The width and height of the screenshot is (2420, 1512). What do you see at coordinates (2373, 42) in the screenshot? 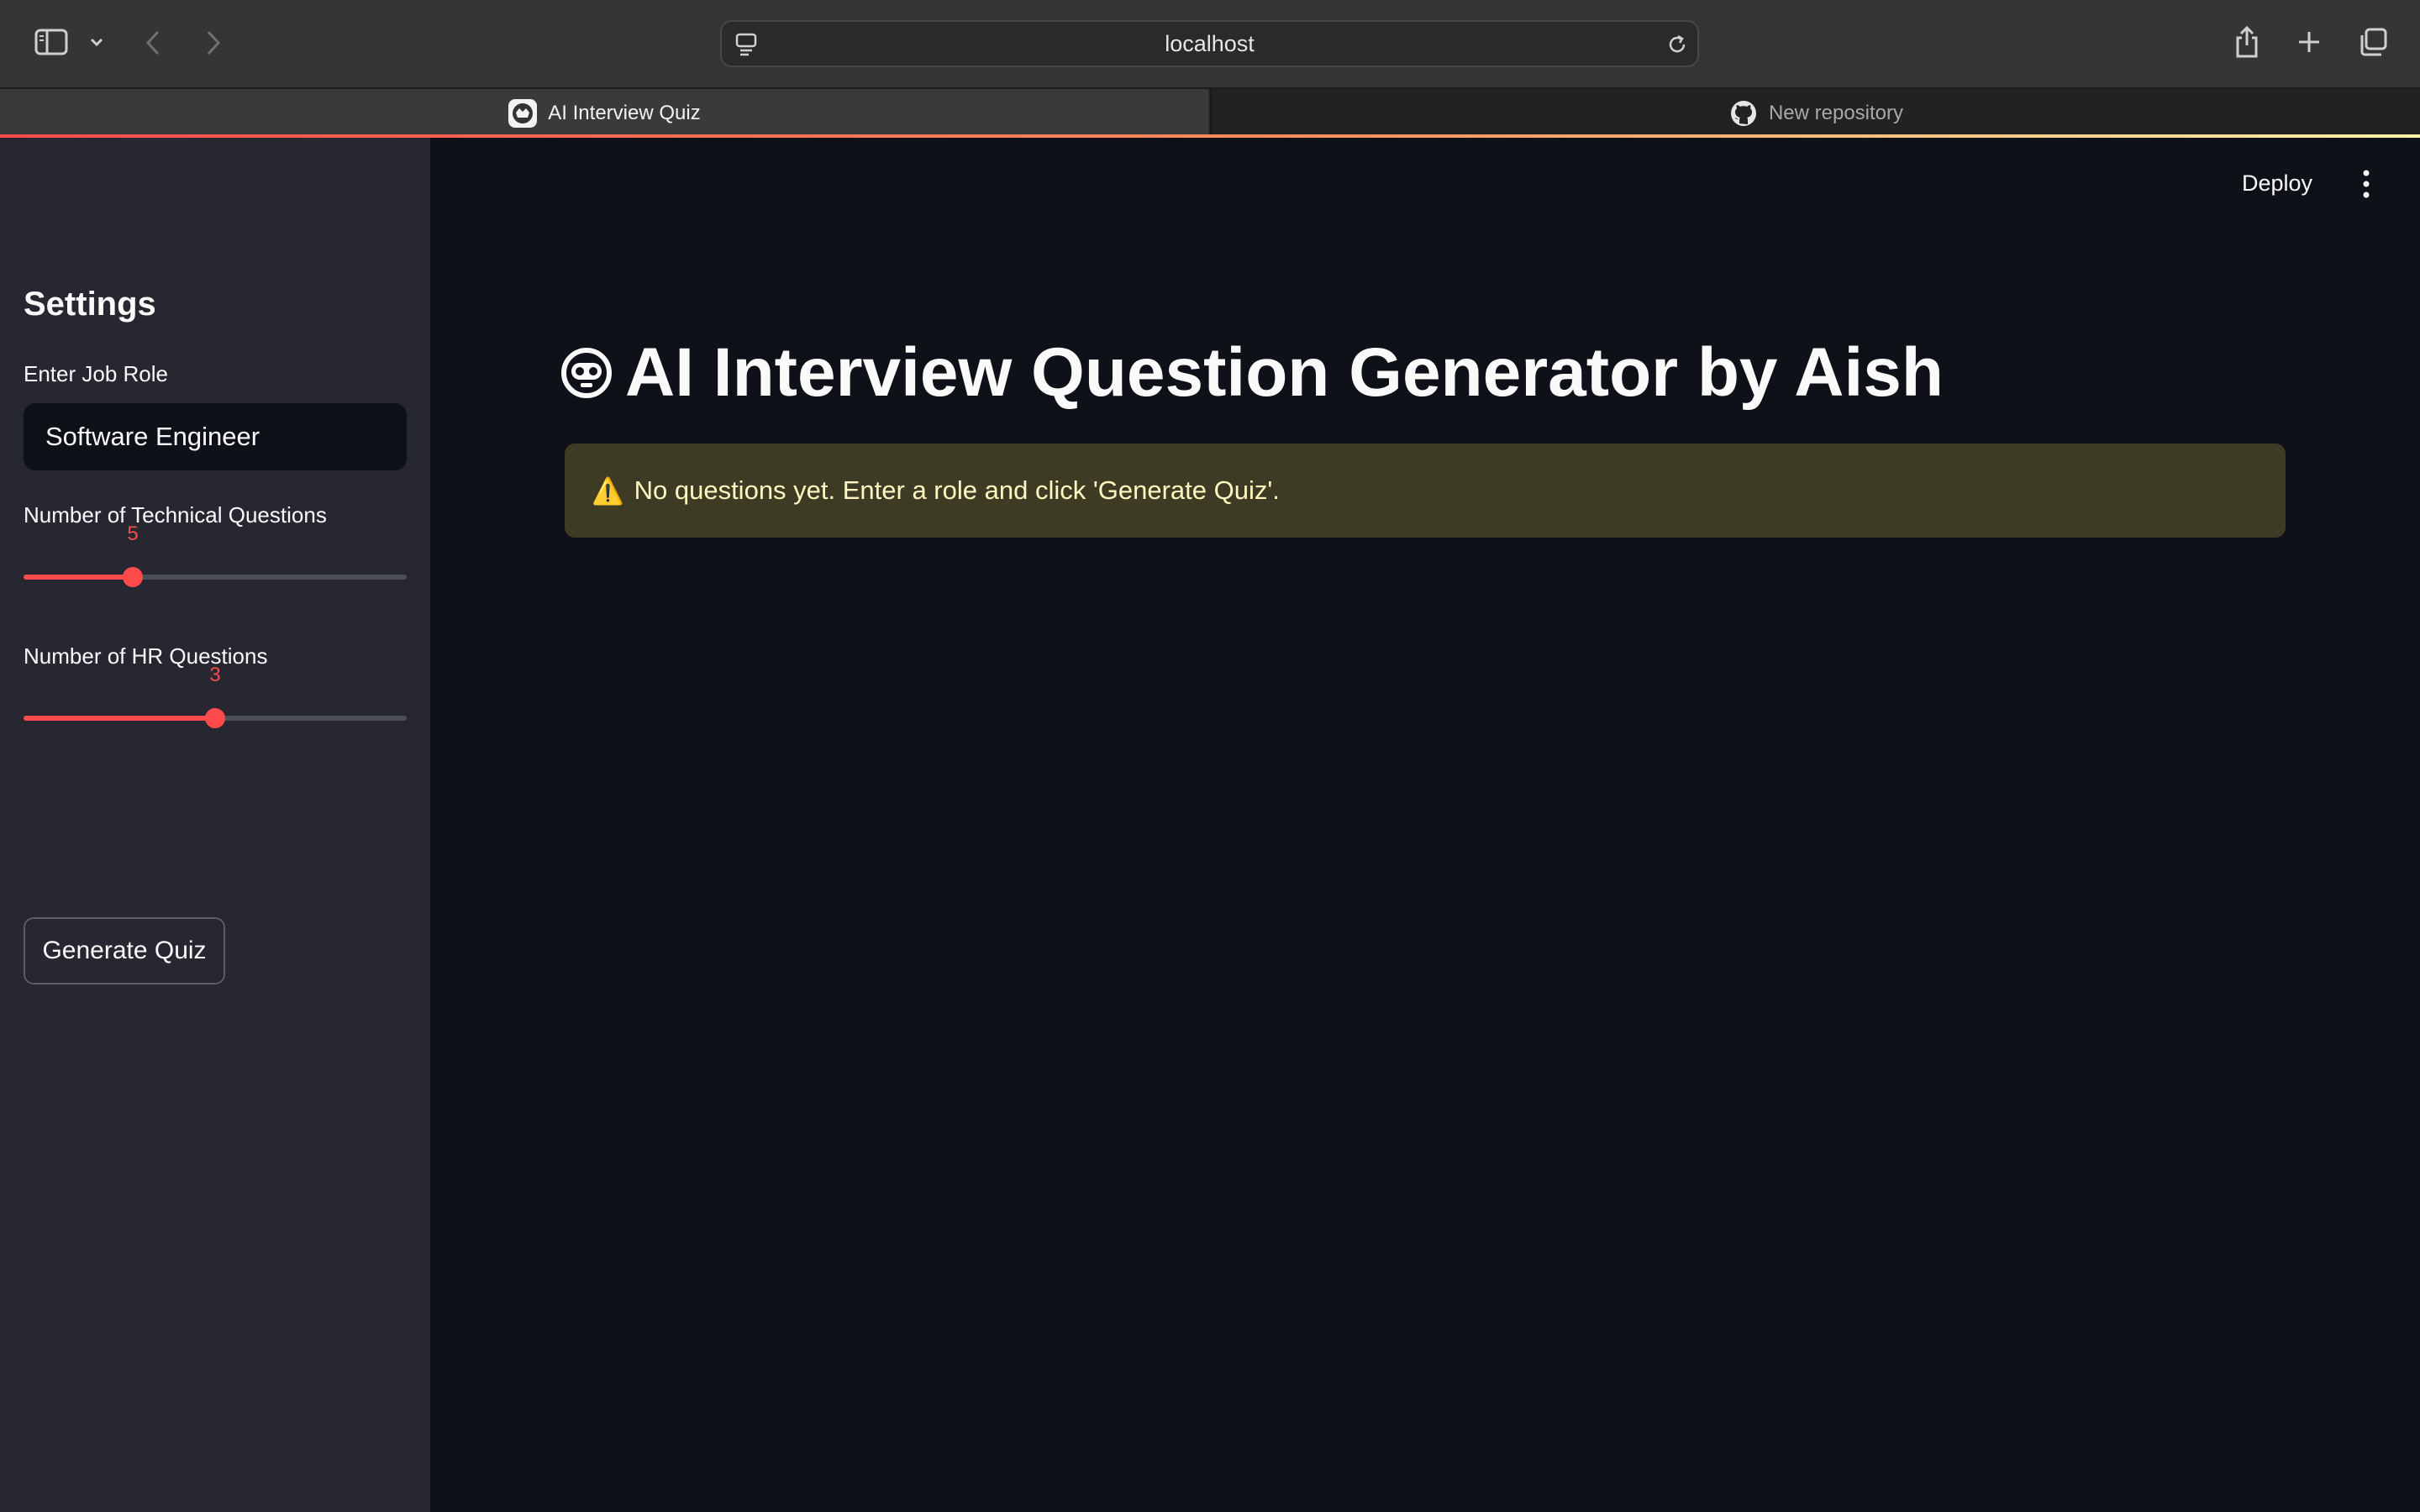
I see `tab-overview-icon` at bounding box center [2373, 42].